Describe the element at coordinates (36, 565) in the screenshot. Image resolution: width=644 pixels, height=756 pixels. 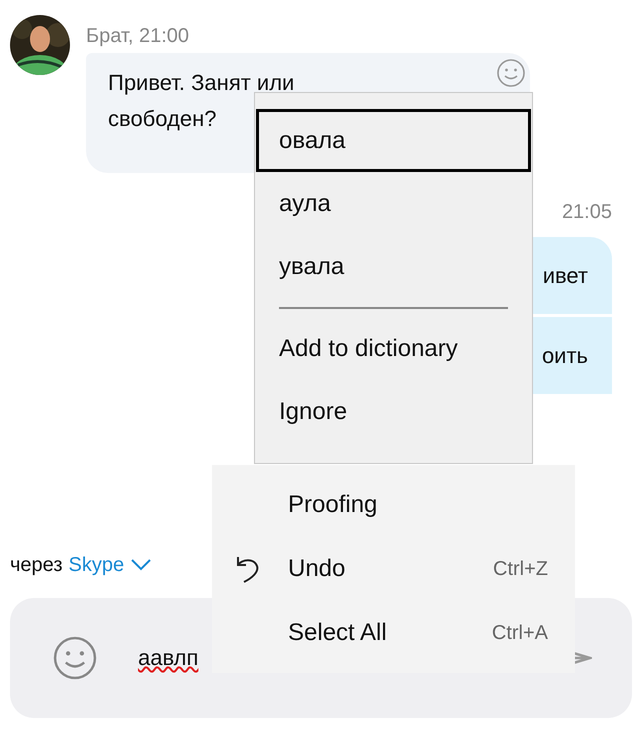
I see `via-label: через` at that location.